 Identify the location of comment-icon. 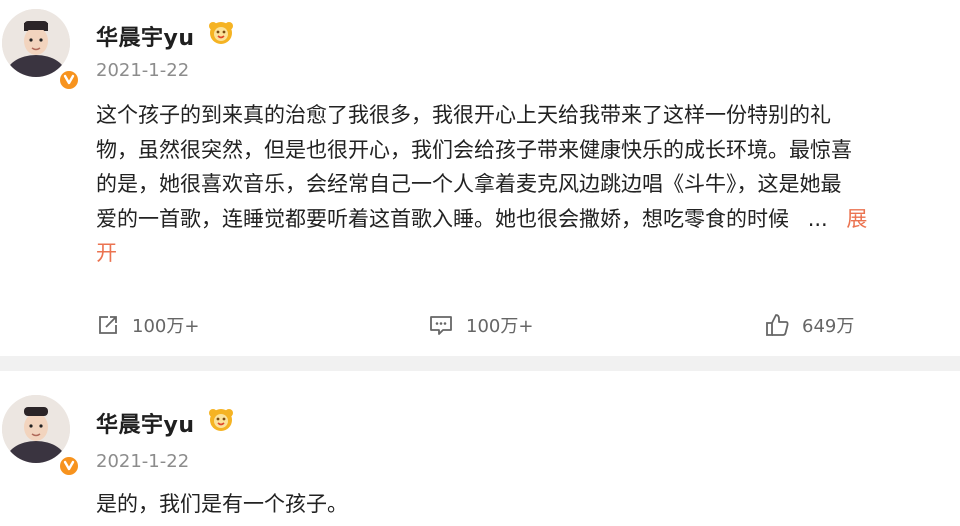
(441, 325).